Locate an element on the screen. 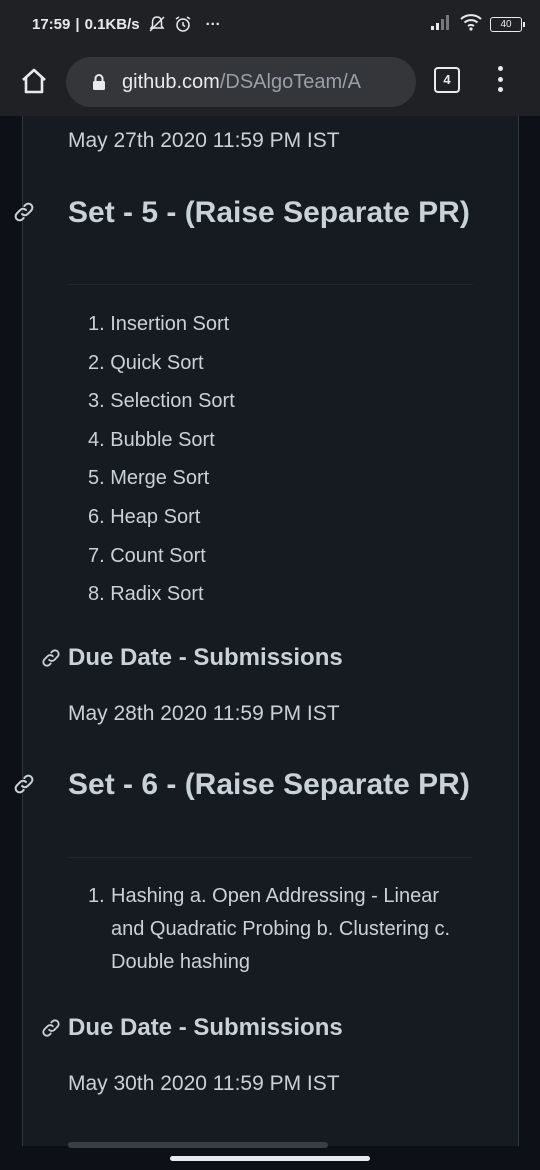  list-item: 8. Radix Sort is located at coordinates (146, 594).